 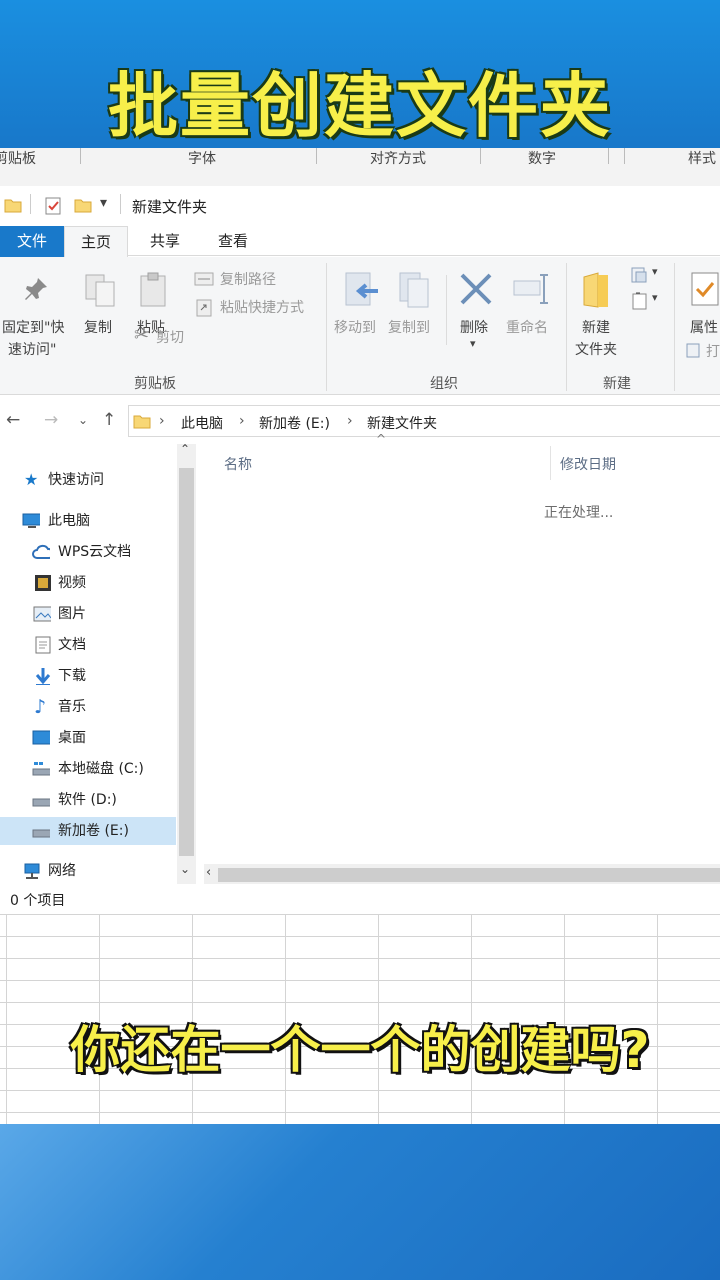 What do you see at coordinates (120, 204) in the screenshot?
I see `qat-divider` at bounding box center [120, 204].